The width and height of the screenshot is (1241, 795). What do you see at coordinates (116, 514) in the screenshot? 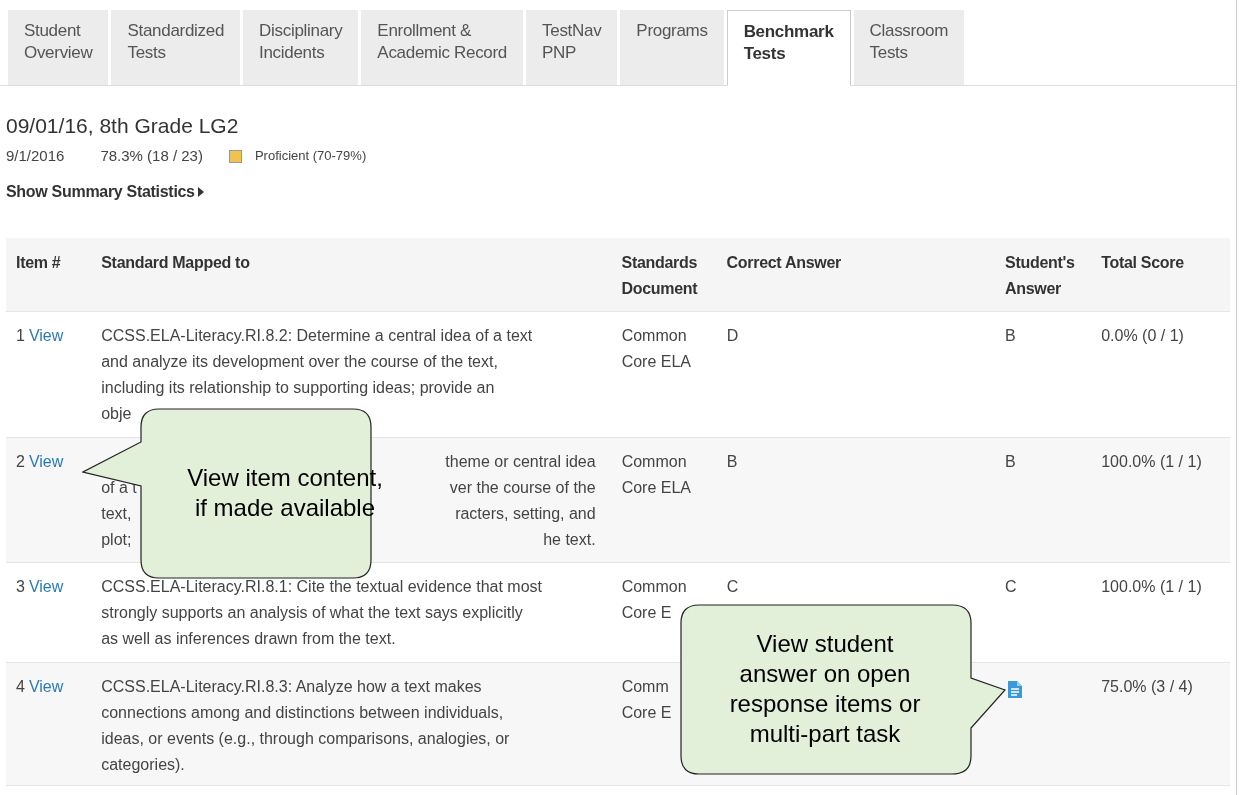
I see `standard-text: text,` at bounding box center [116, 514].